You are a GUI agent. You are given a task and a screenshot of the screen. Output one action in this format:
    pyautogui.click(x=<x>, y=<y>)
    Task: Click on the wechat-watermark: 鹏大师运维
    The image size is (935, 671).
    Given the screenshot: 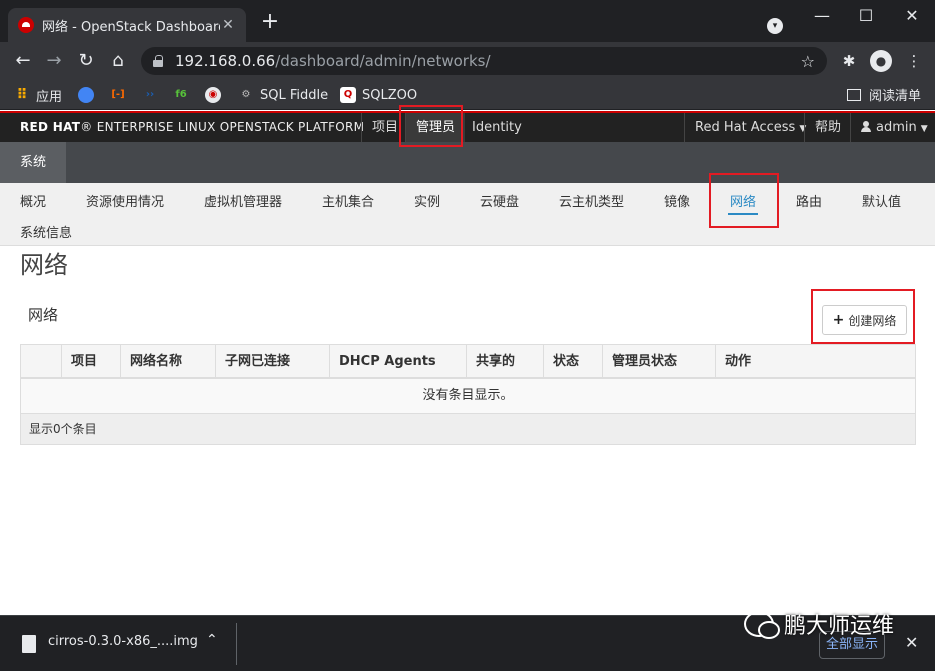 What is the action you would take?
    pyautogui.click(x=819, y=624)
    